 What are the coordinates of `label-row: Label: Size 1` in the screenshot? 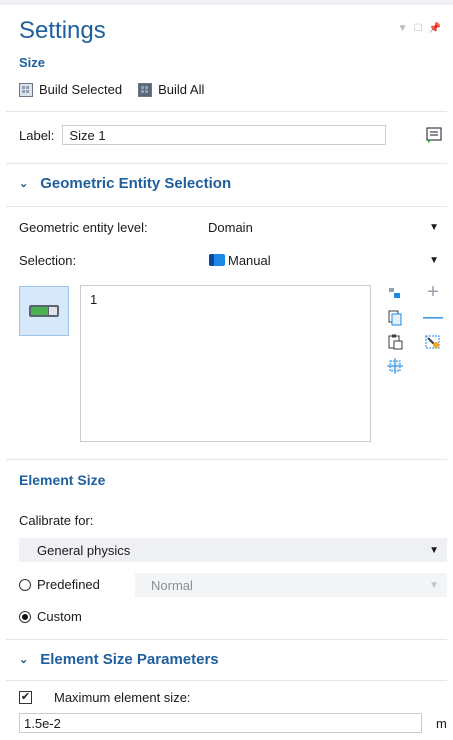 It's located at (203, 135).